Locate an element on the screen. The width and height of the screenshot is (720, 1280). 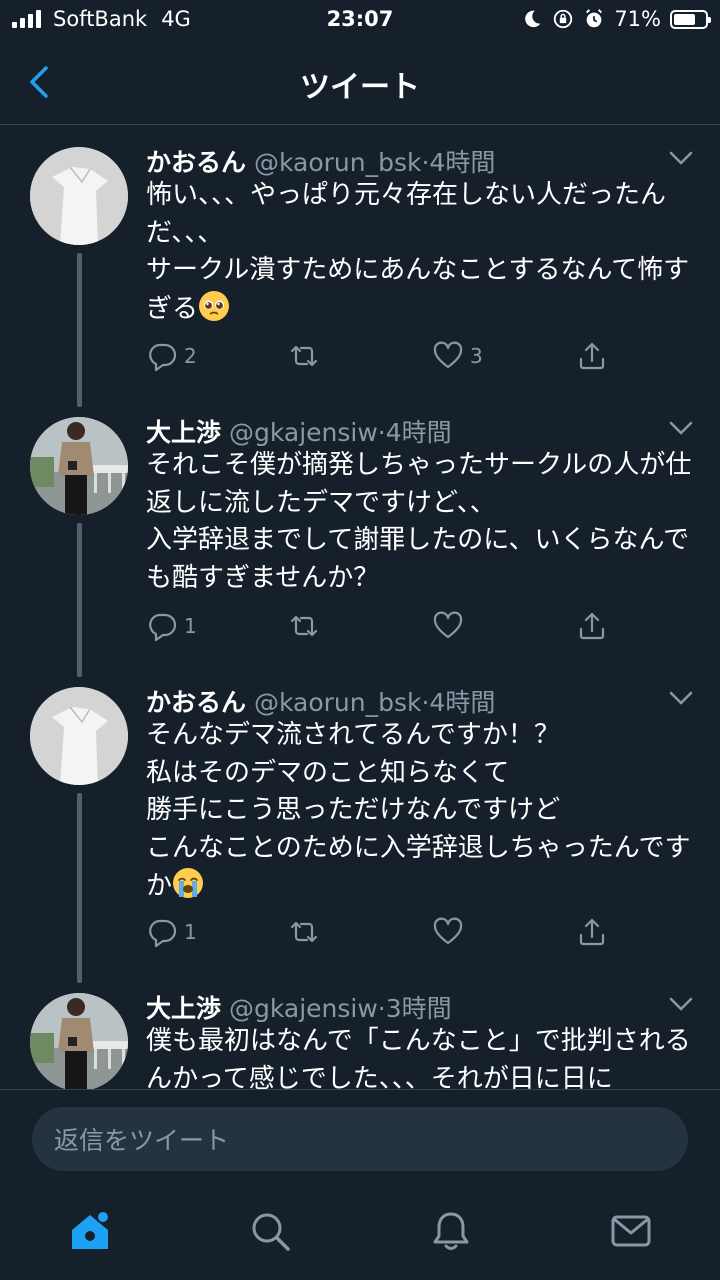
moon-icon is located at coordinates (533, 19).